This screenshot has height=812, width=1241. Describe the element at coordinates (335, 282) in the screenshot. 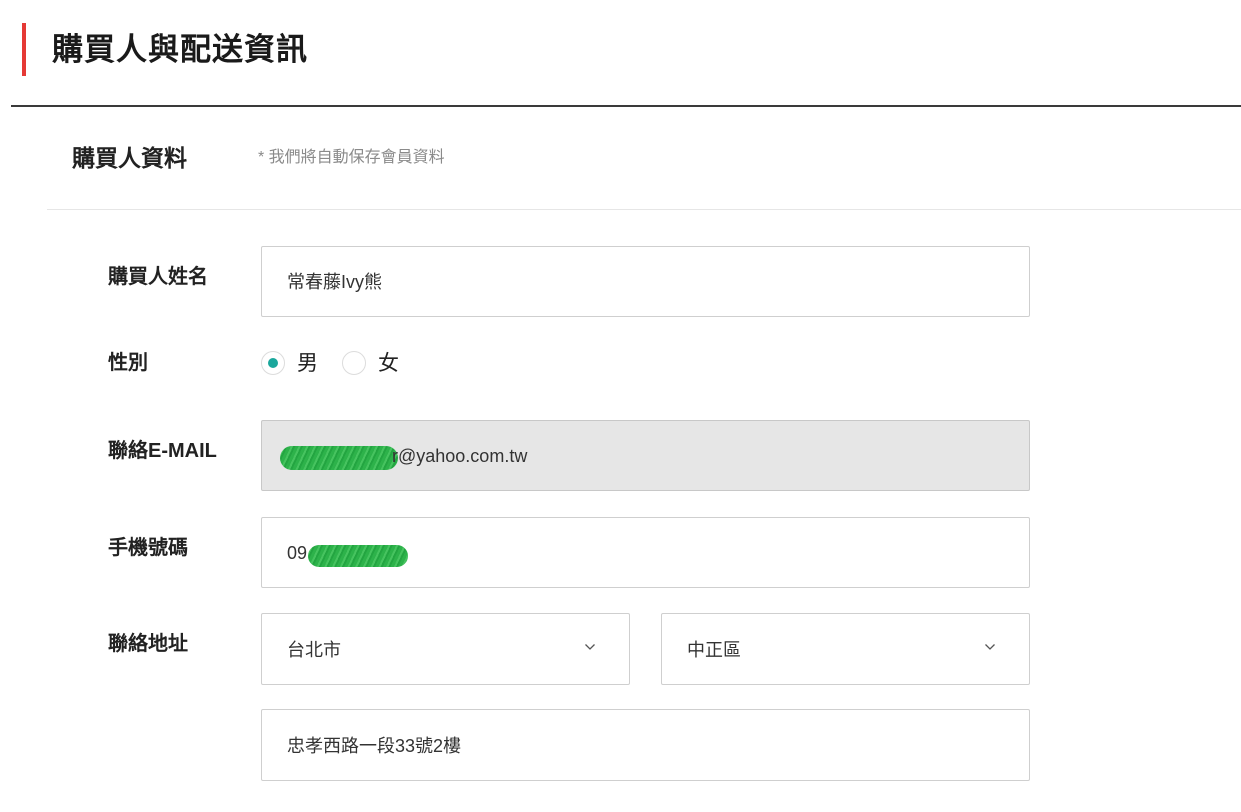

I see `buyer-name-value: 常春藤Ivy熊` at that location.